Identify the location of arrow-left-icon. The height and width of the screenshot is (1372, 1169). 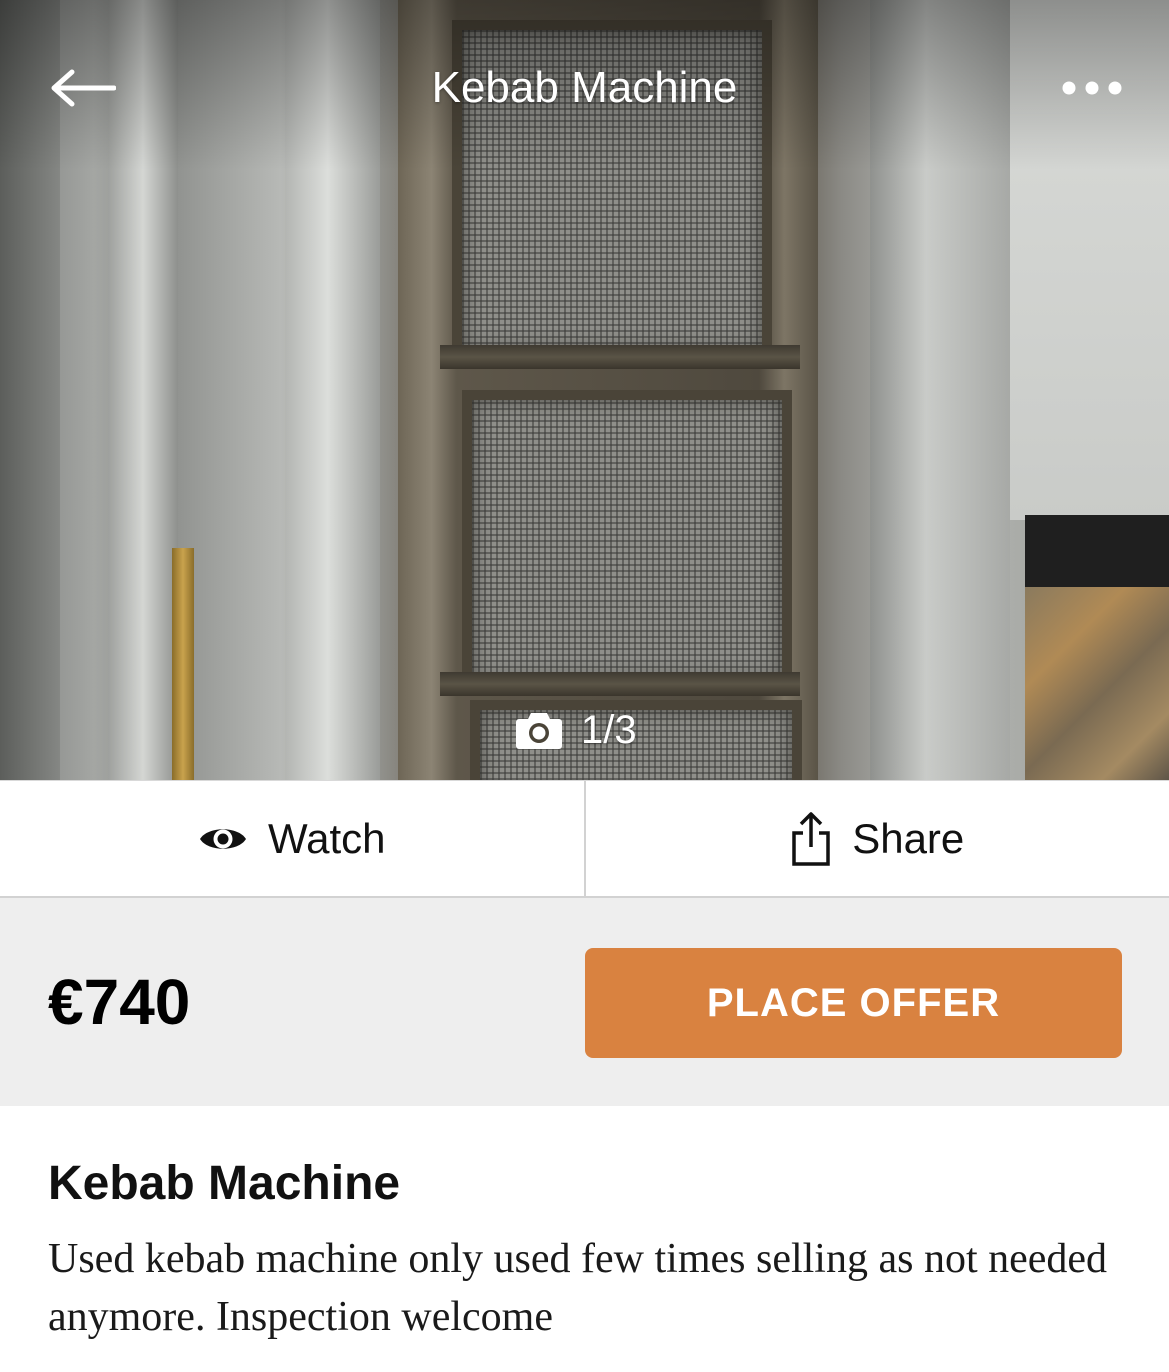
(83, 88).